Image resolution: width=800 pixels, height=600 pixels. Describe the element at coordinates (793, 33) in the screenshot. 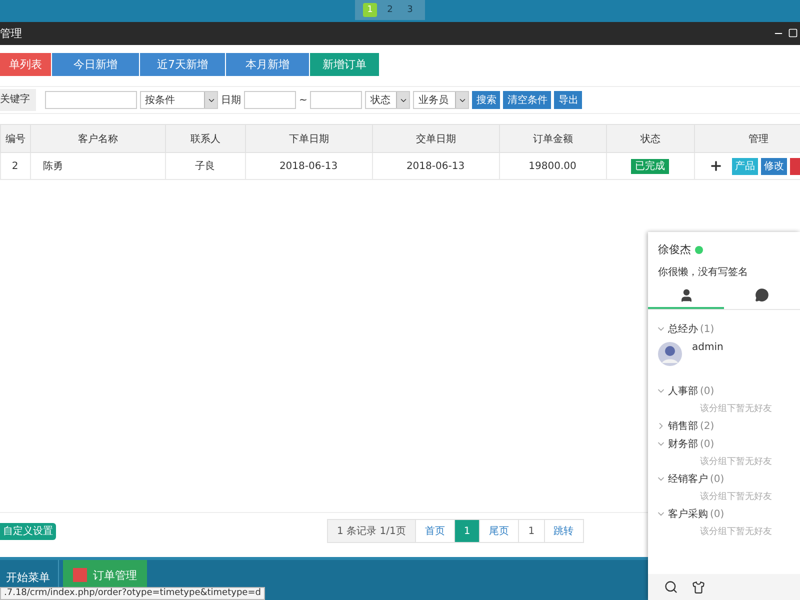

I see `maximize-icon` at that location.